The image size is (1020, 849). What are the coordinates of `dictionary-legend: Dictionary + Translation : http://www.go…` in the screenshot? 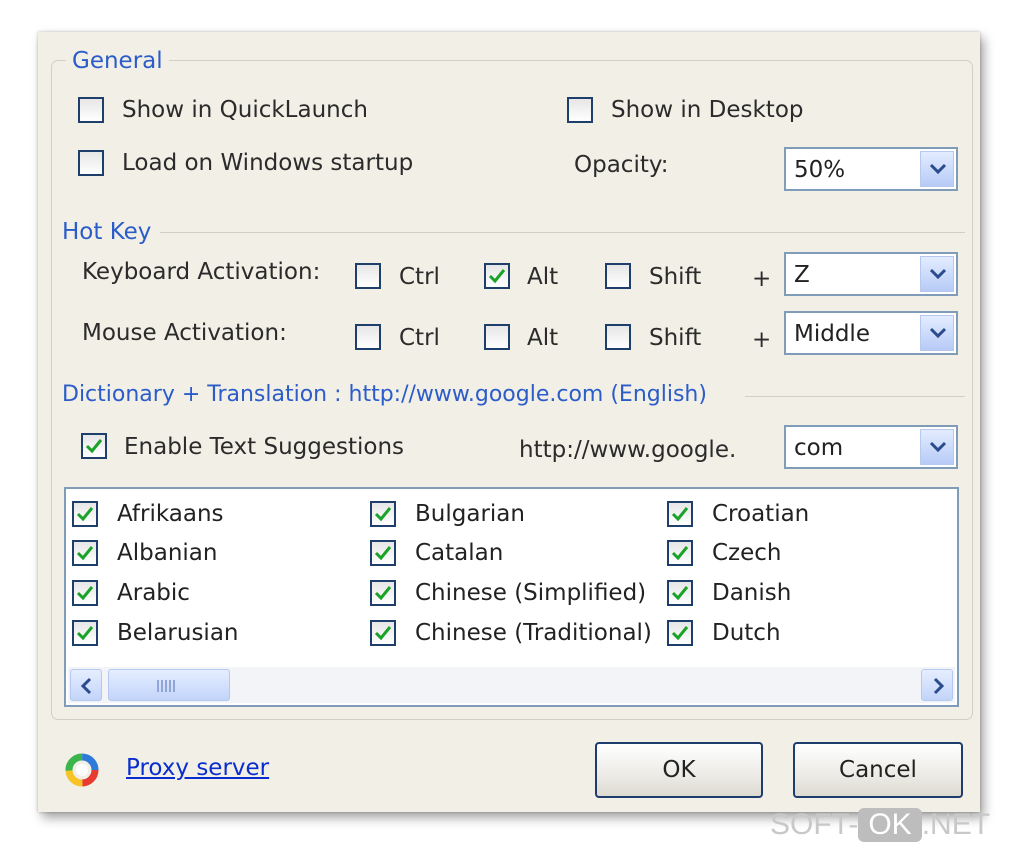 It's located at (384, 395).